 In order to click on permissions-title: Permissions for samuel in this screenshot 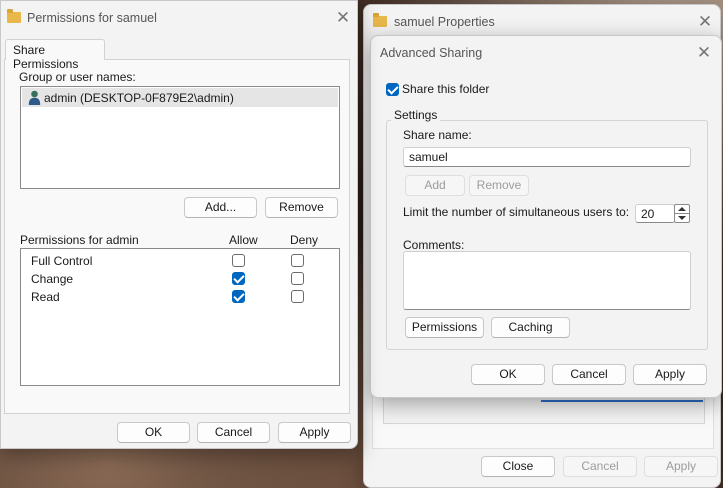, I will do `click(92, 18)`.